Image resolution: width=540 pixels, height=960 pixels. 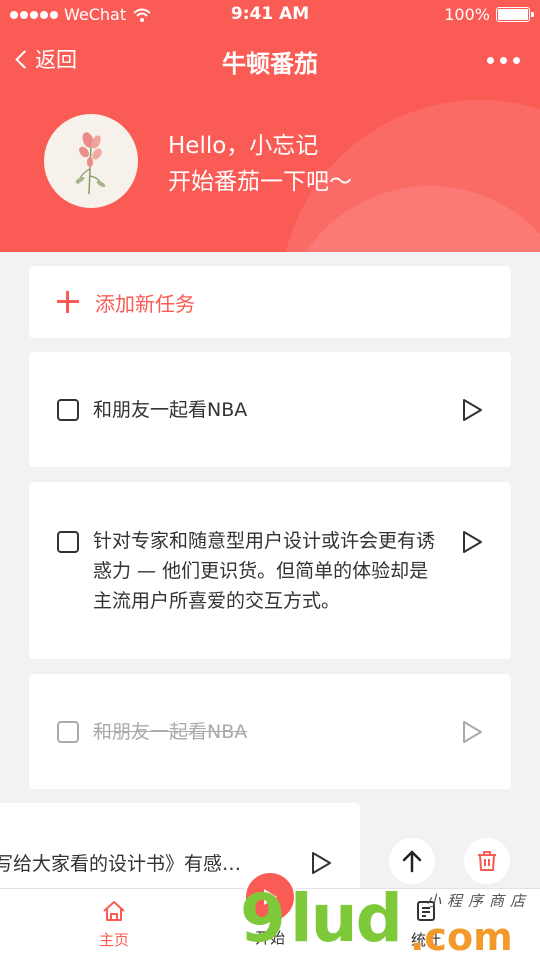 I want to click on arrow-up-icon, so click(x=412, y=861).